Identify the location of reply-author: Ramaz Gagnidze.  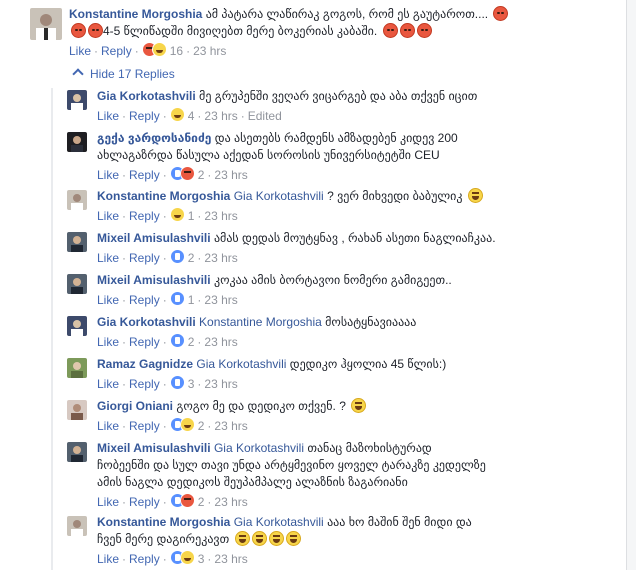
(145, 364).